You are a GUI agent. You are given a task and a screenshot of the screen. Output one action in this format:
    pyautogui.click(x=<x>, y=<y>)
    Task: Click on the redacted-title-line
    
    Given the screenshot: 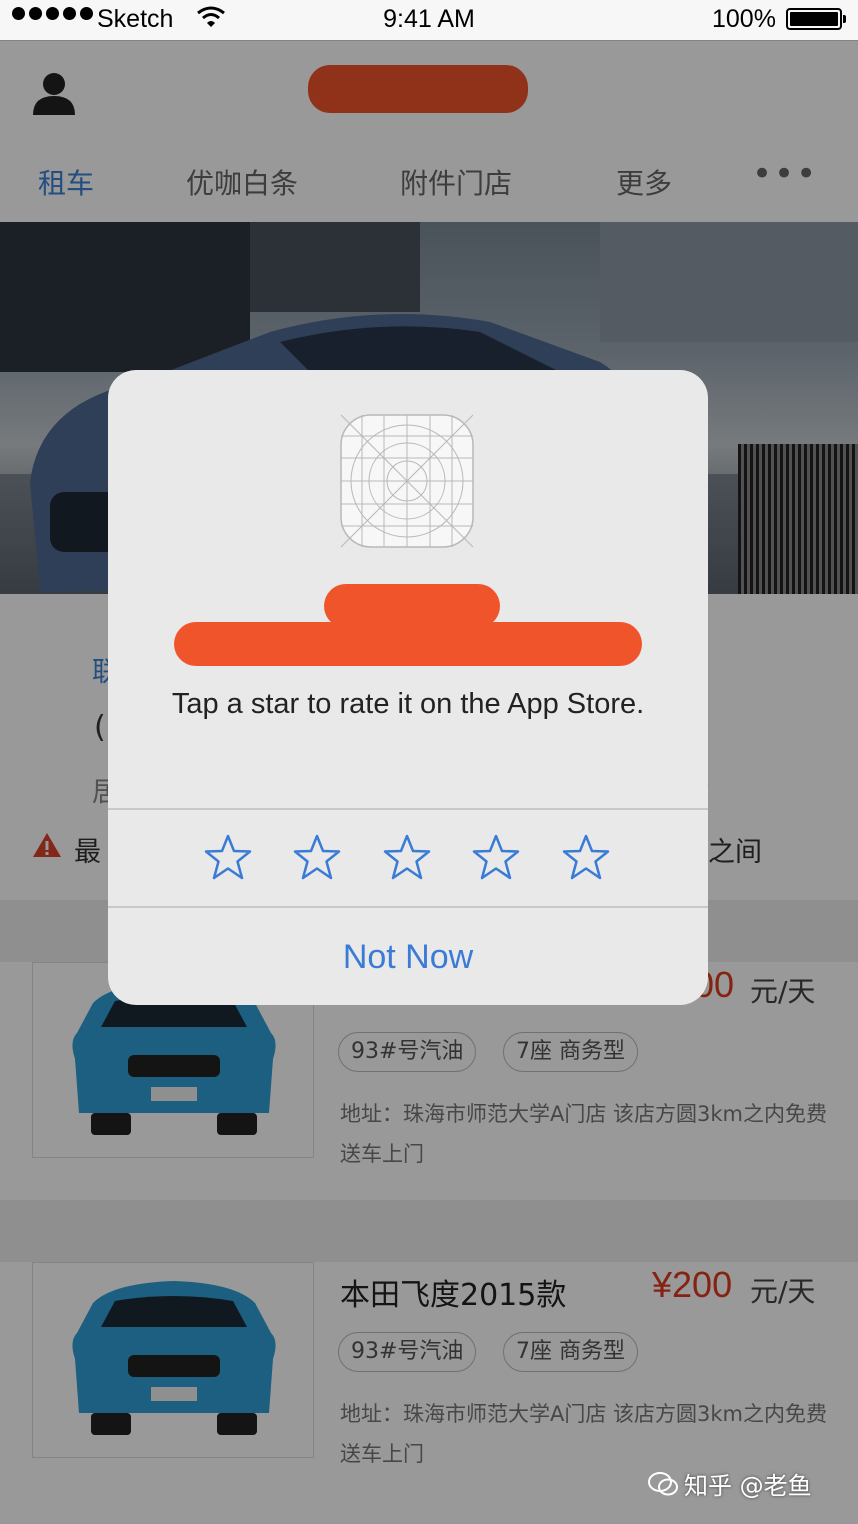 What is the action you would take?
    pyautogui.click(x=408, y=644)
    